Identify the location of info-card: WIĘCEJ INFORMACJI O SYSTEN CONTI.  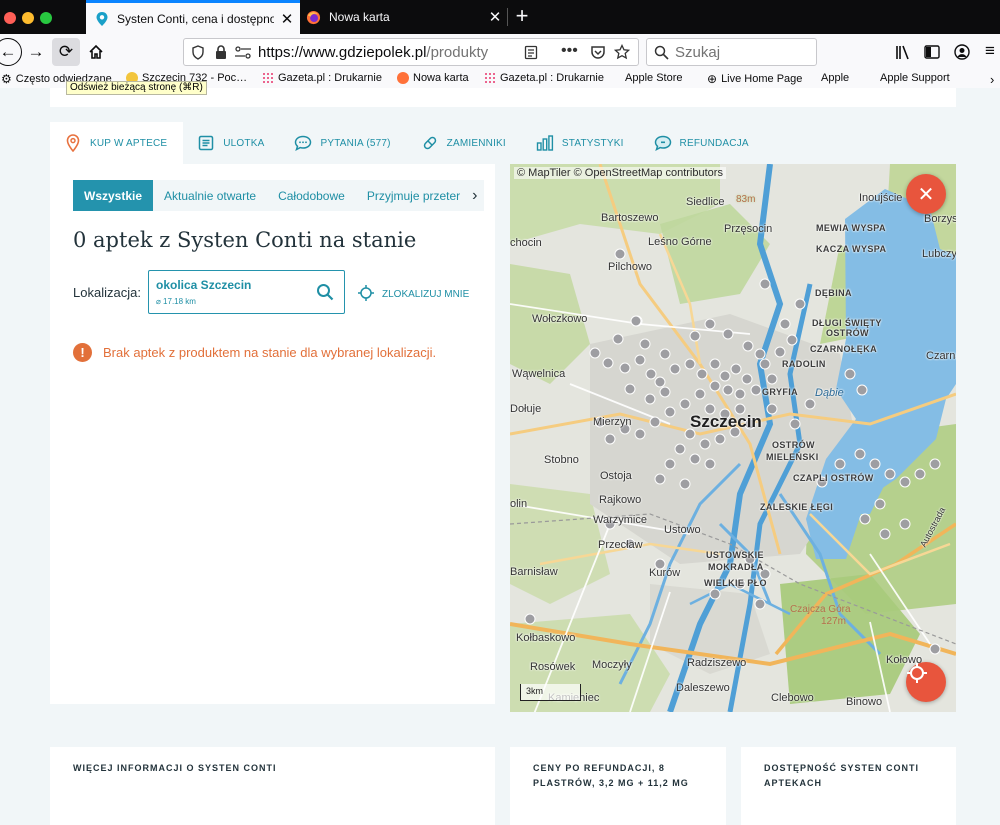
(272, 786).